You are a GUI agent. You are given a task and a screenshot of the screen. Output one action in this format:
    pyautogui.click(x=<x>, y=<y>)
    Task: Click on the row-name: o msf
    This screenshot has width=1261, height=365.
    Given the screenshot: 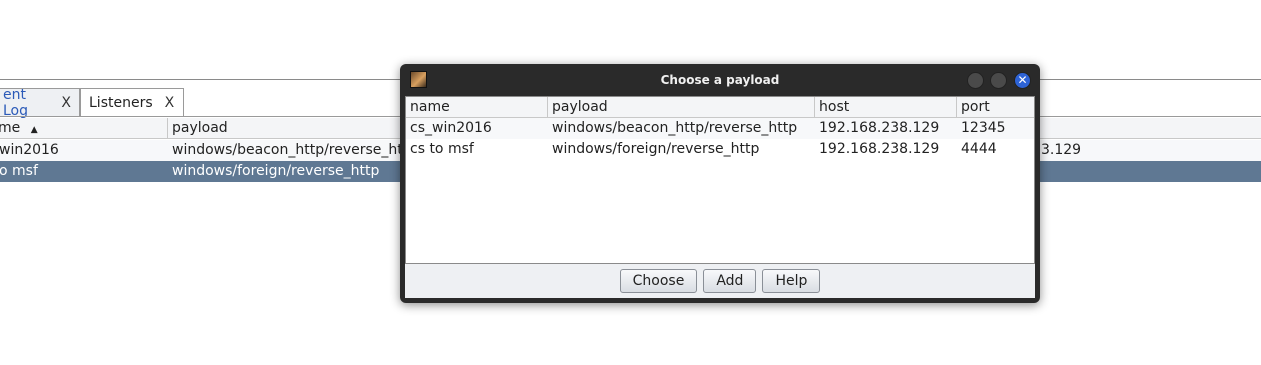 What is the action you would take?
    pyautogui.click(x=19, y=171)
    